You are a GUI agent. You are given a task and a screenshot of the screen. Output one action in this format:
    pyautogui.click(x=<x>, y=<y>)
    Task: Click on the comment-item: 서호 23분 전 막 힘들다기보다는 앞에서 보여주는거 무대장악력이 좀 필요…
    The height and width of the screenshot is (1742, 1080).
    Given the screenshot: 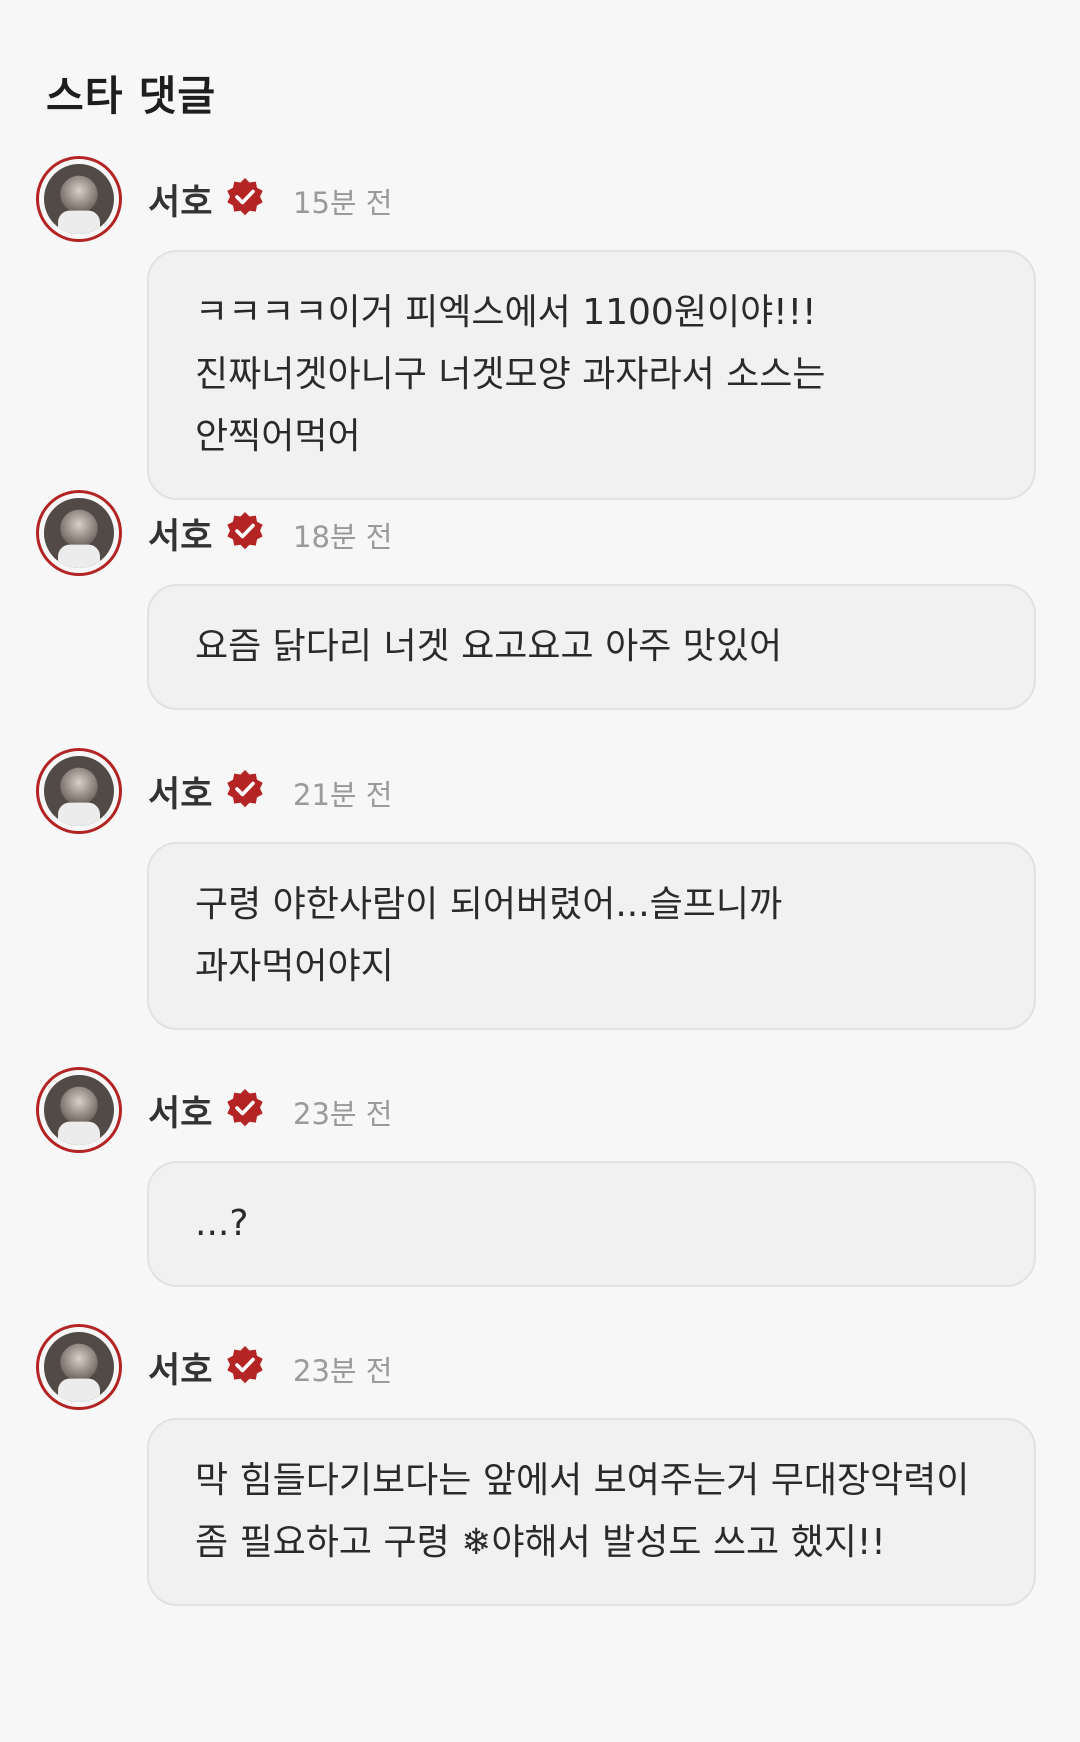 What is the action you would take?
    pyautogui.click(x=536, y=1465)
    